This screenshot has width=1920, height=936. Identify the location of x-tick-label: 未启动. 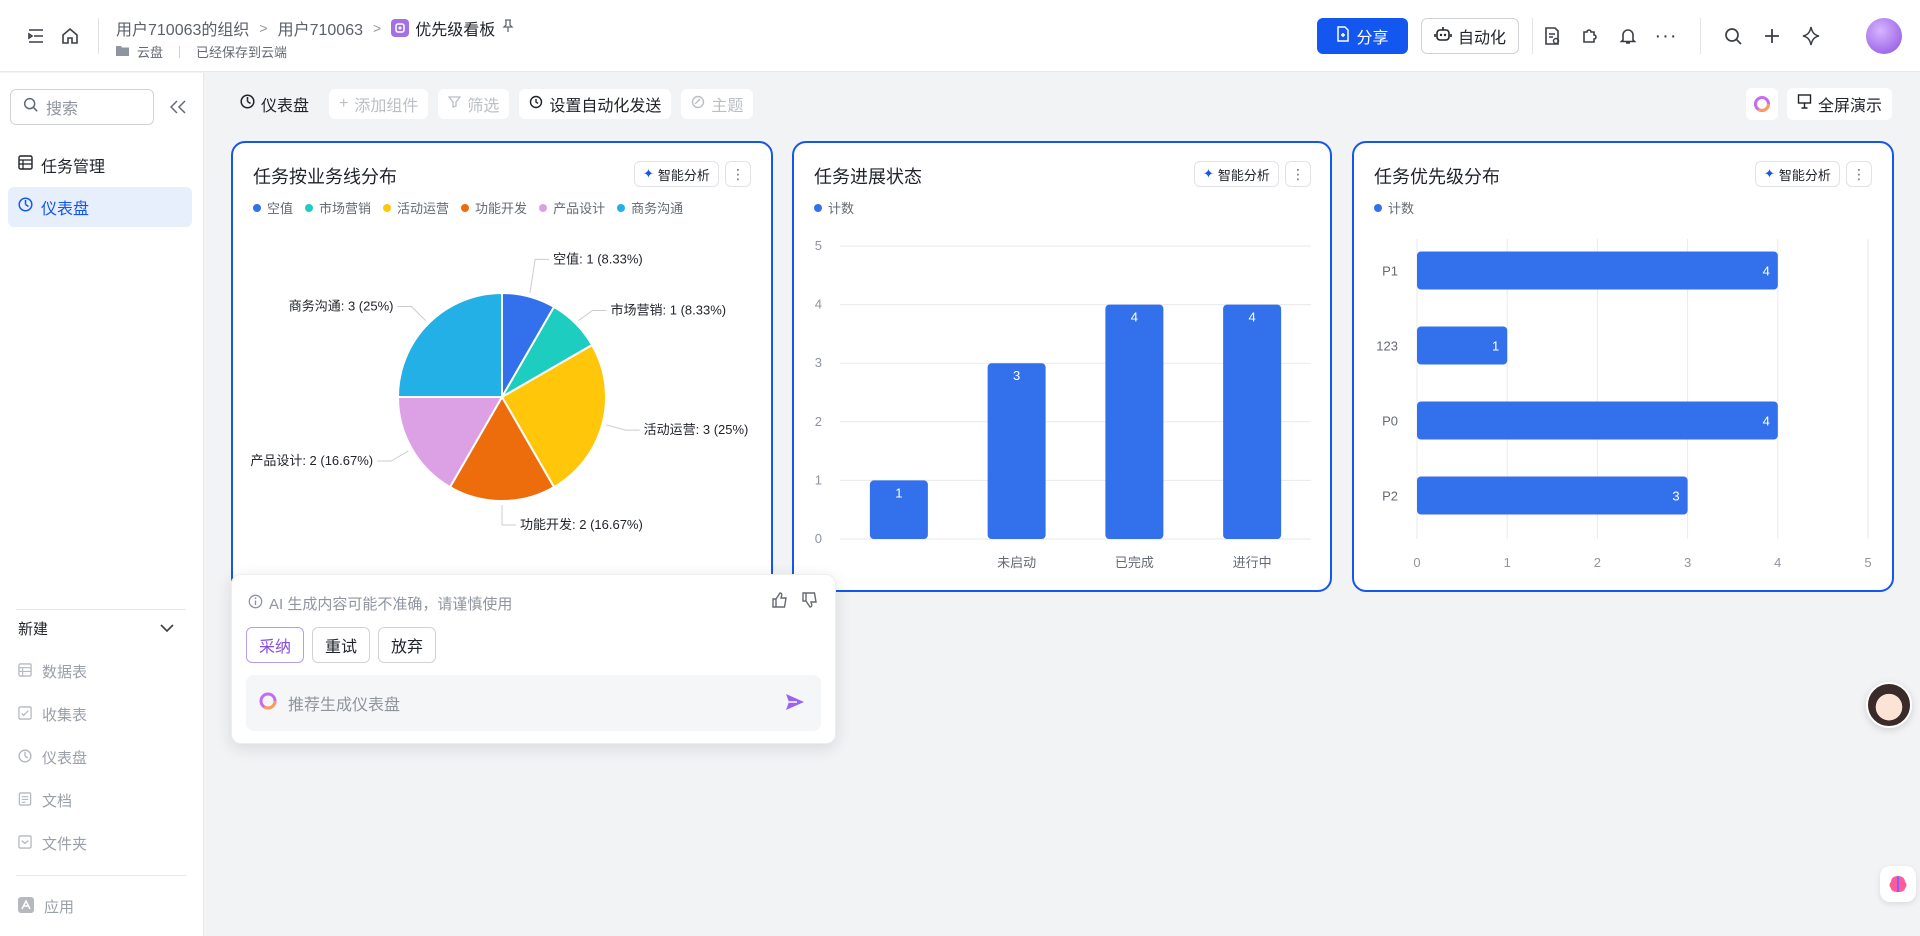
(1016, 562).